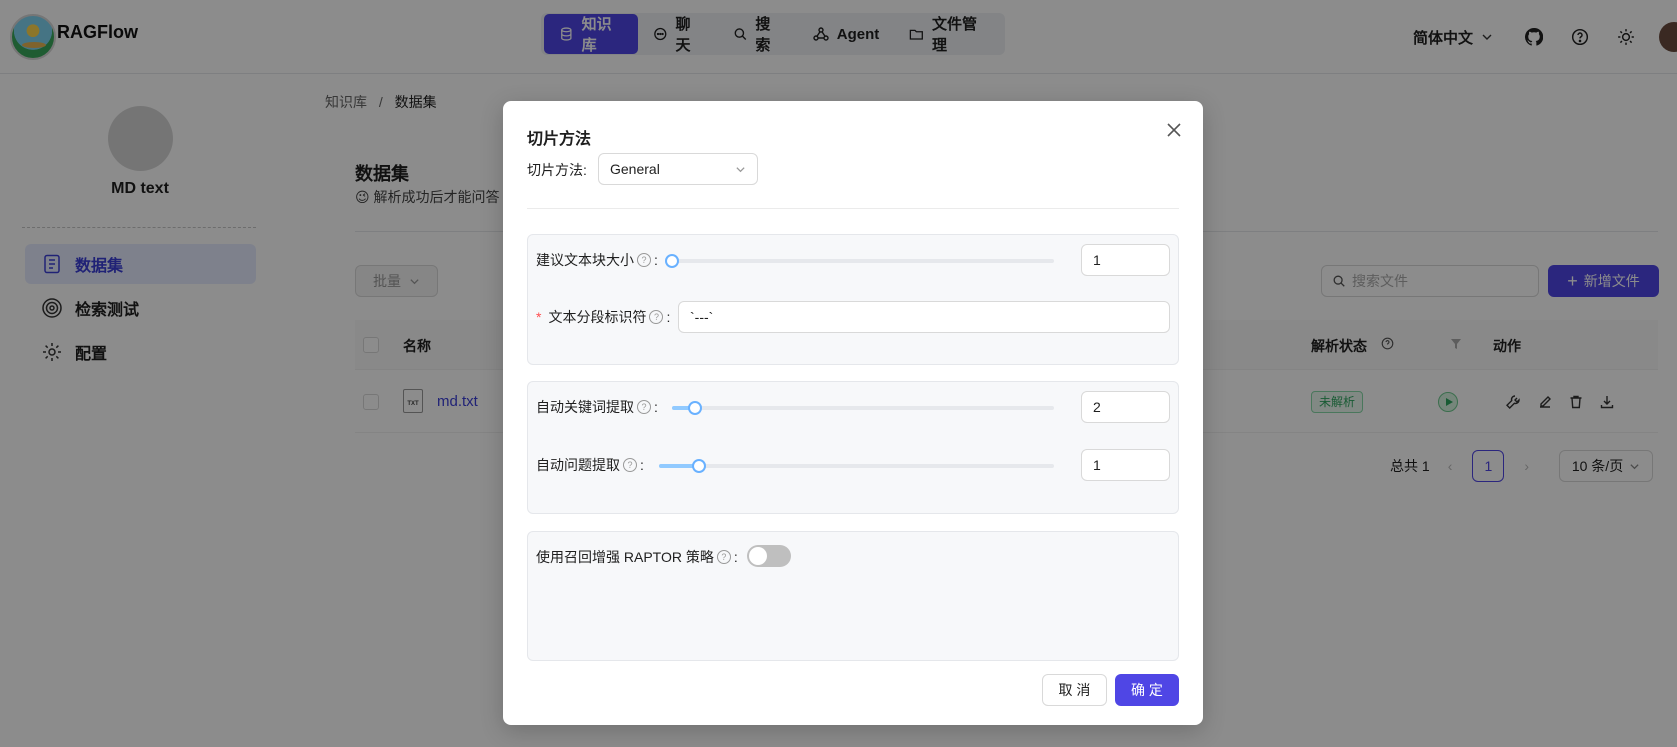 Image resolution: width=1677 pixels, height=747 pixels. I want to click on required-mark: *, so click(539, 317).